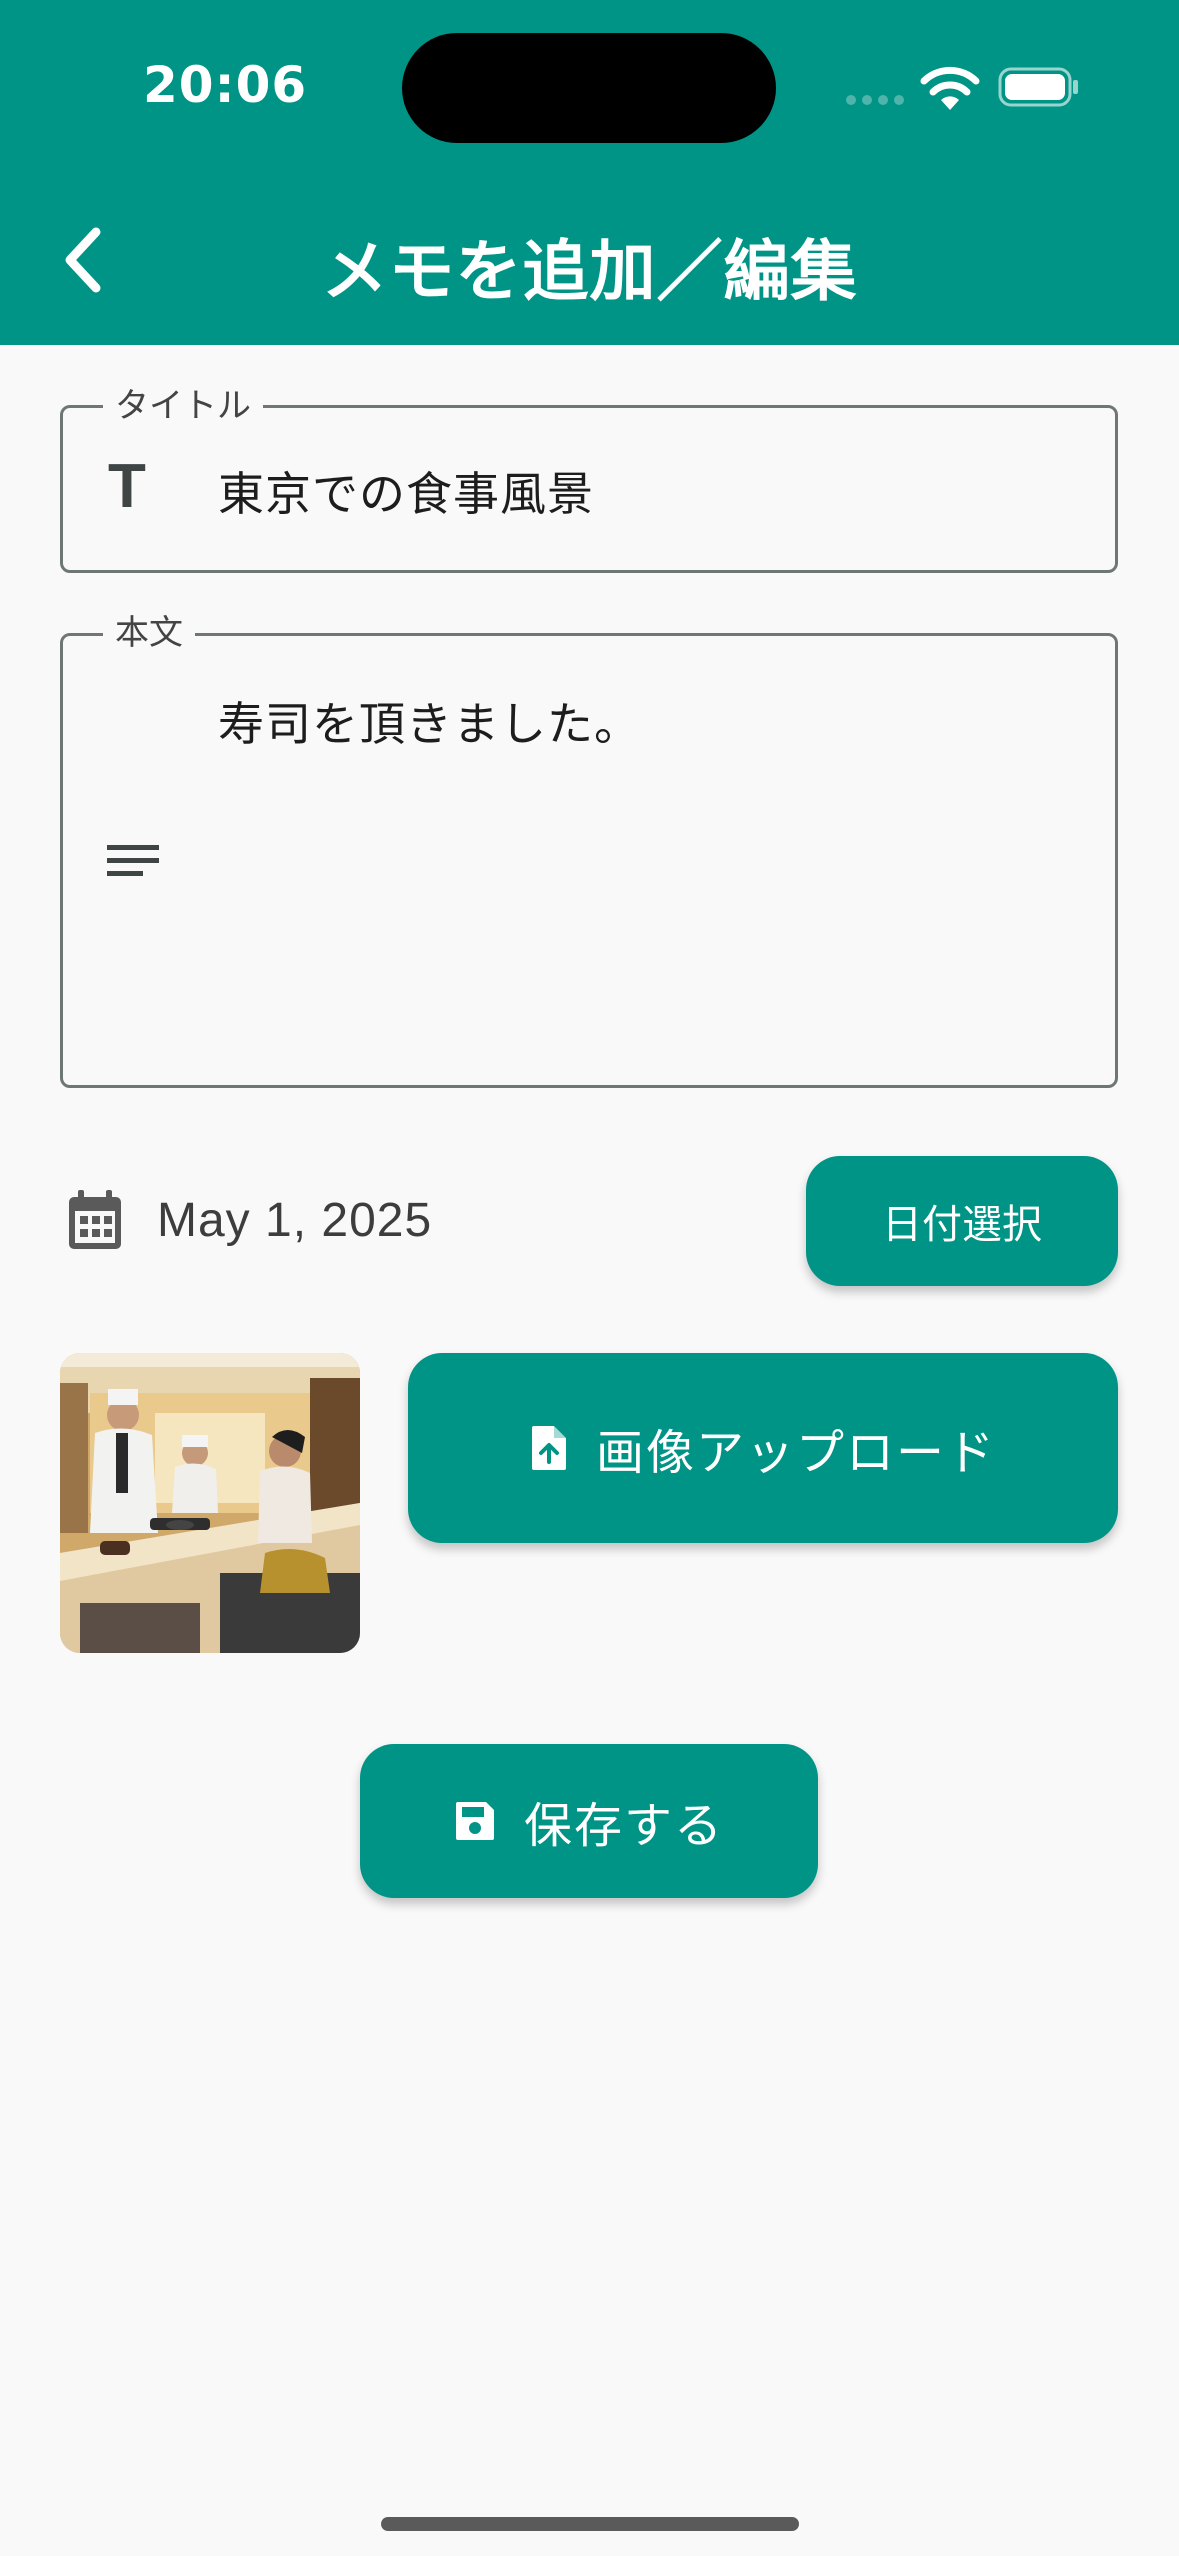 The image size is (1179, 2556). I want to click on selected-date: May 1, 2025, so click(295, 1220).